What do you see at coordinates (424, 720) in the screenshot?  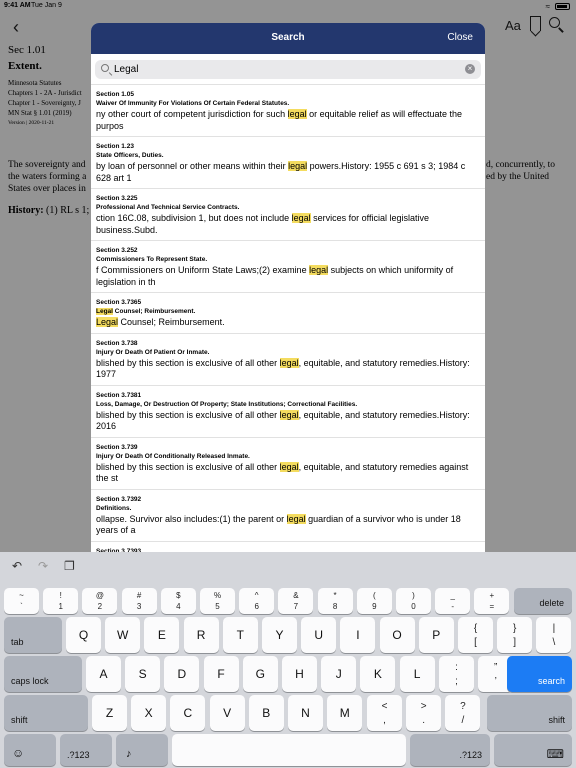 I see `key-char: .` at bounding box center [424, 720].